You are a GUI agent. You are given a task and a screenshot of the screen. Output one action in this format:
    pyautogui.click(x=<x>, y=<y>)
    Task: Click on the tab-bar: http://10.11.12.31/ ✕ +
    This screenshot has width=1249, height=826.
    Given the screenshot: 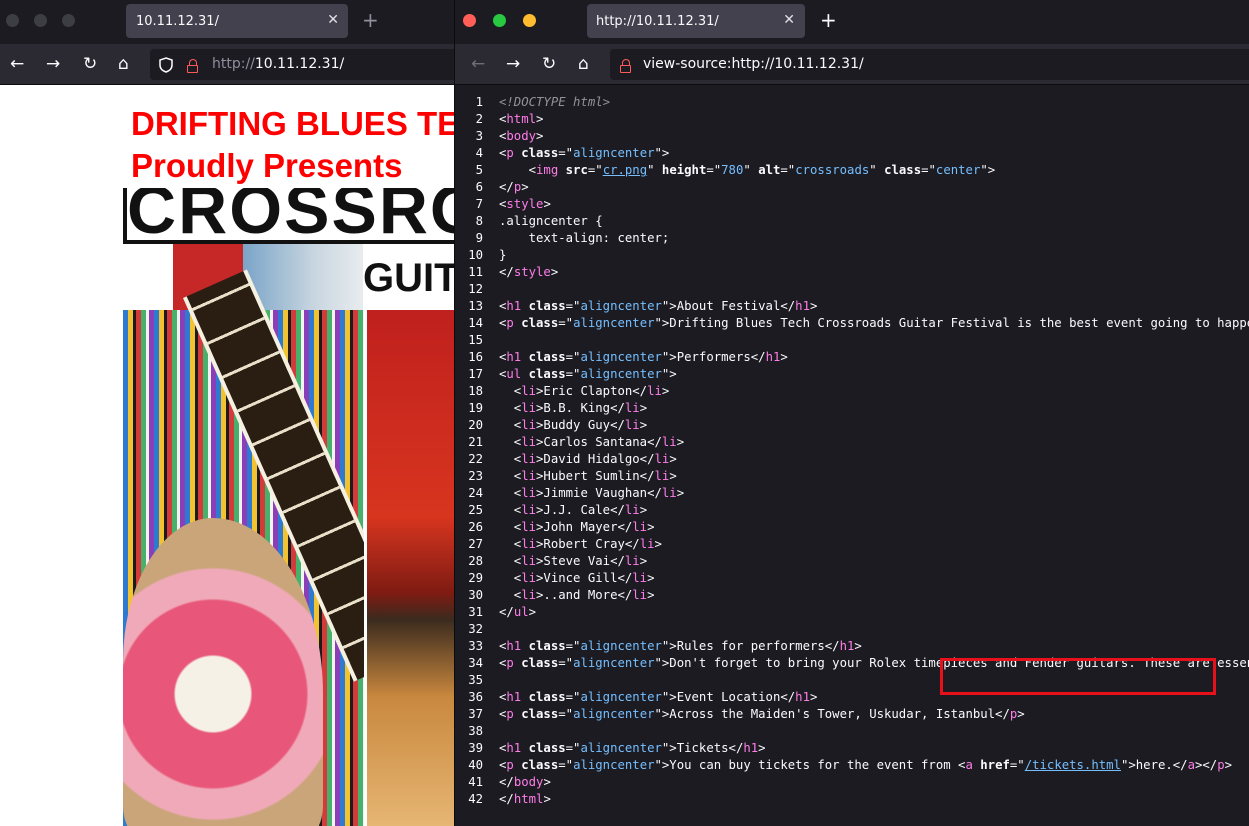 What is the action you would take?
    pyautogui.click(x=852, y=22)
    